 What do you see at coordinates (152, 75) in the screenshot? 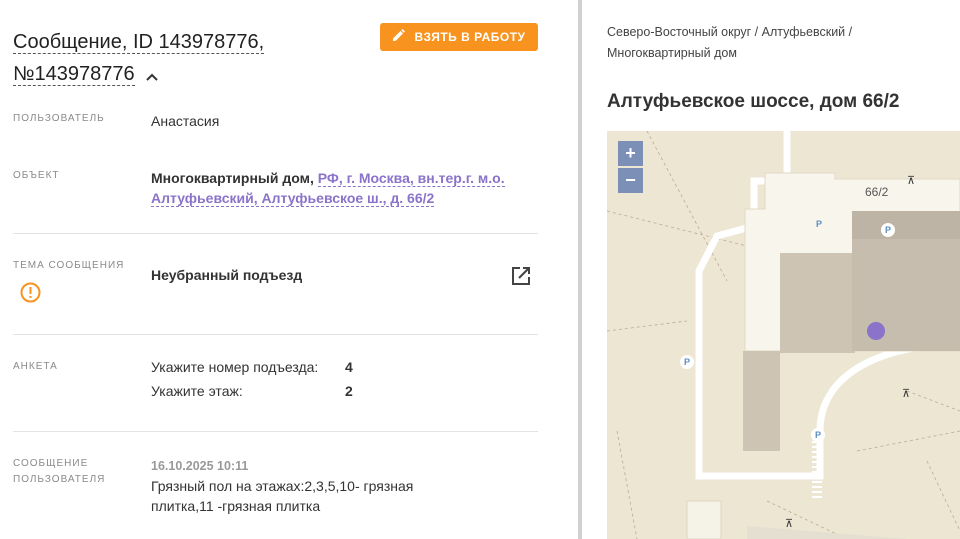
I see `chevron-up-icon` at bounding box center [152, 75].